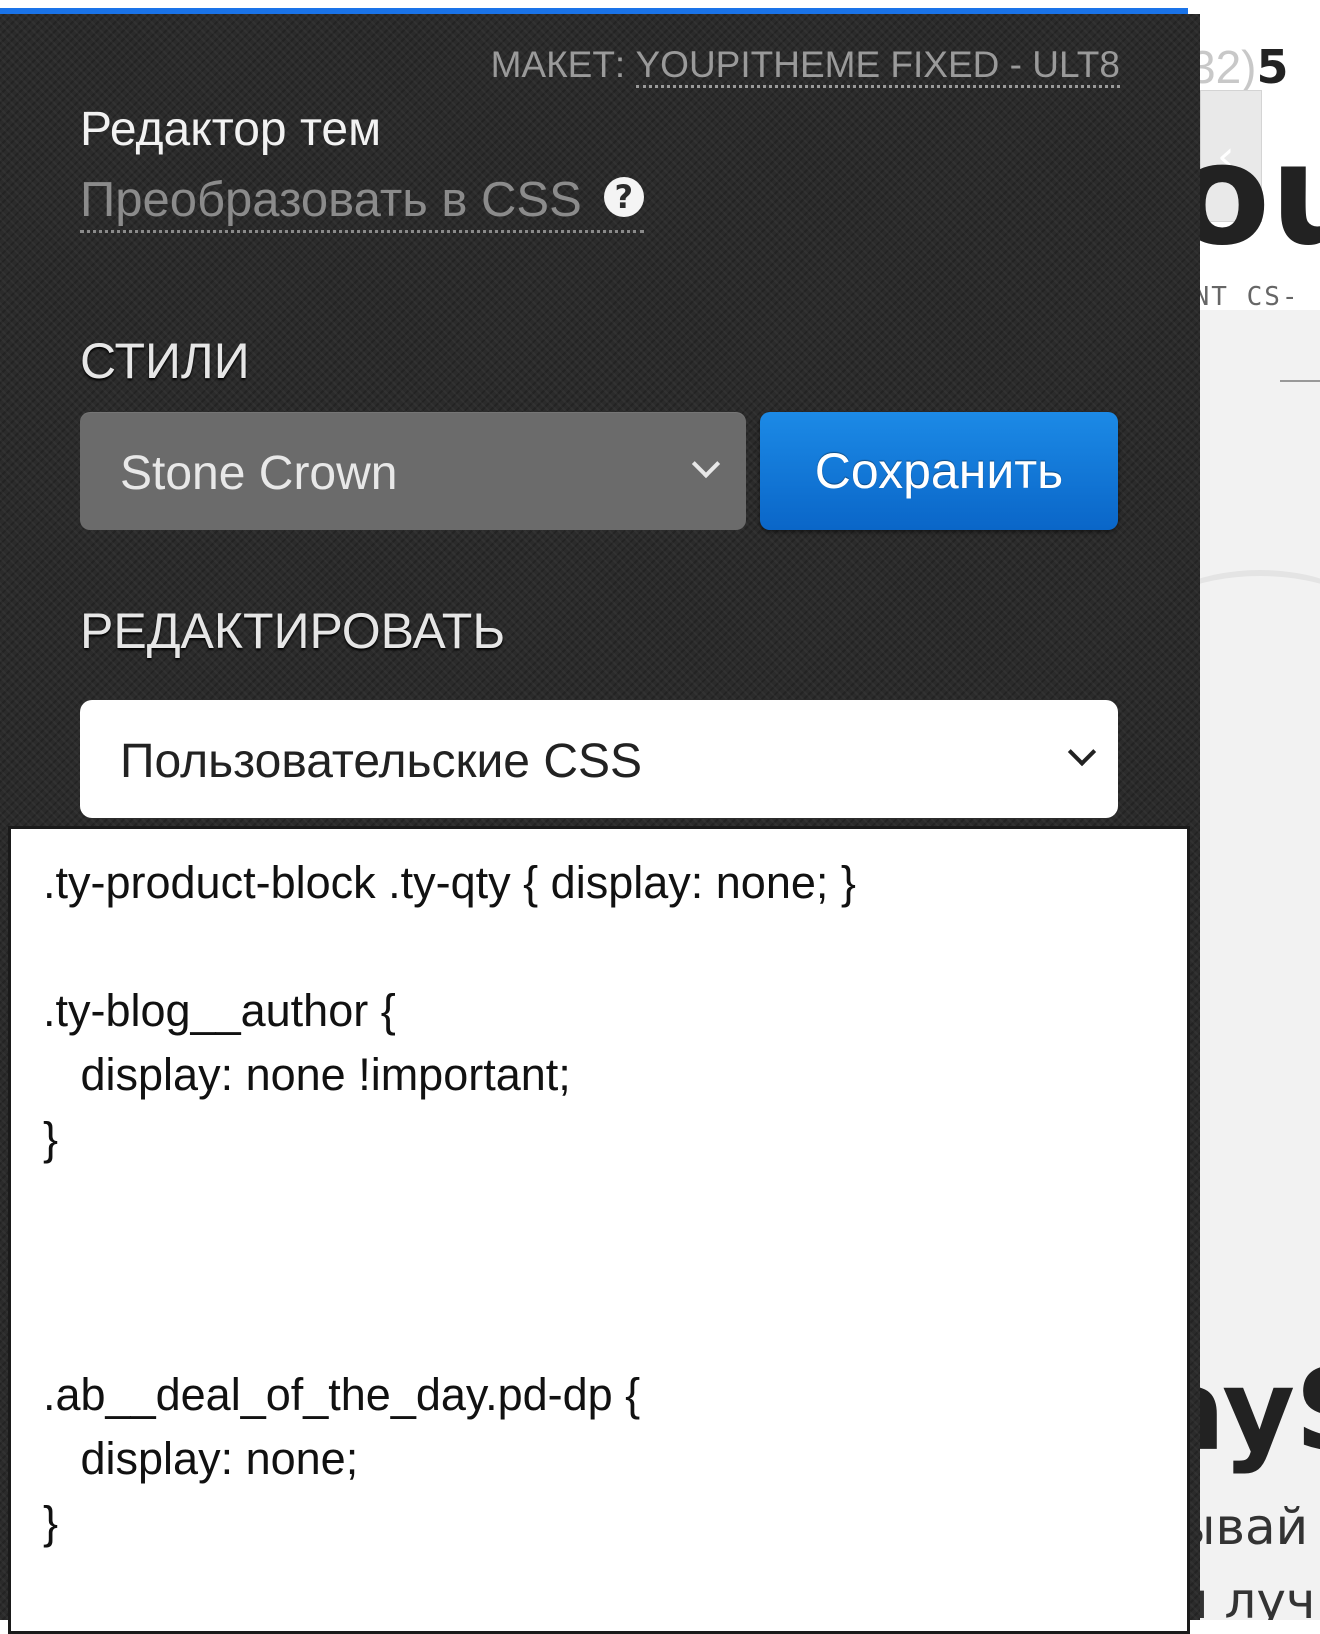 Image resolution: width=1320 pixels, height=1634 pixels. What do you see at coordinates (594, 11) in the screenshot?
I see `loading-progress-fill` at bounding box center [594, 11].